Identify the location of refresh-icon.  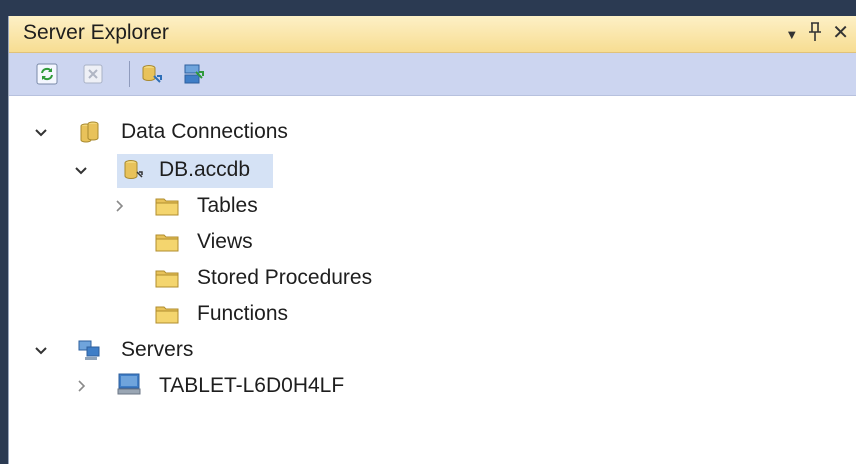
(47, 74).